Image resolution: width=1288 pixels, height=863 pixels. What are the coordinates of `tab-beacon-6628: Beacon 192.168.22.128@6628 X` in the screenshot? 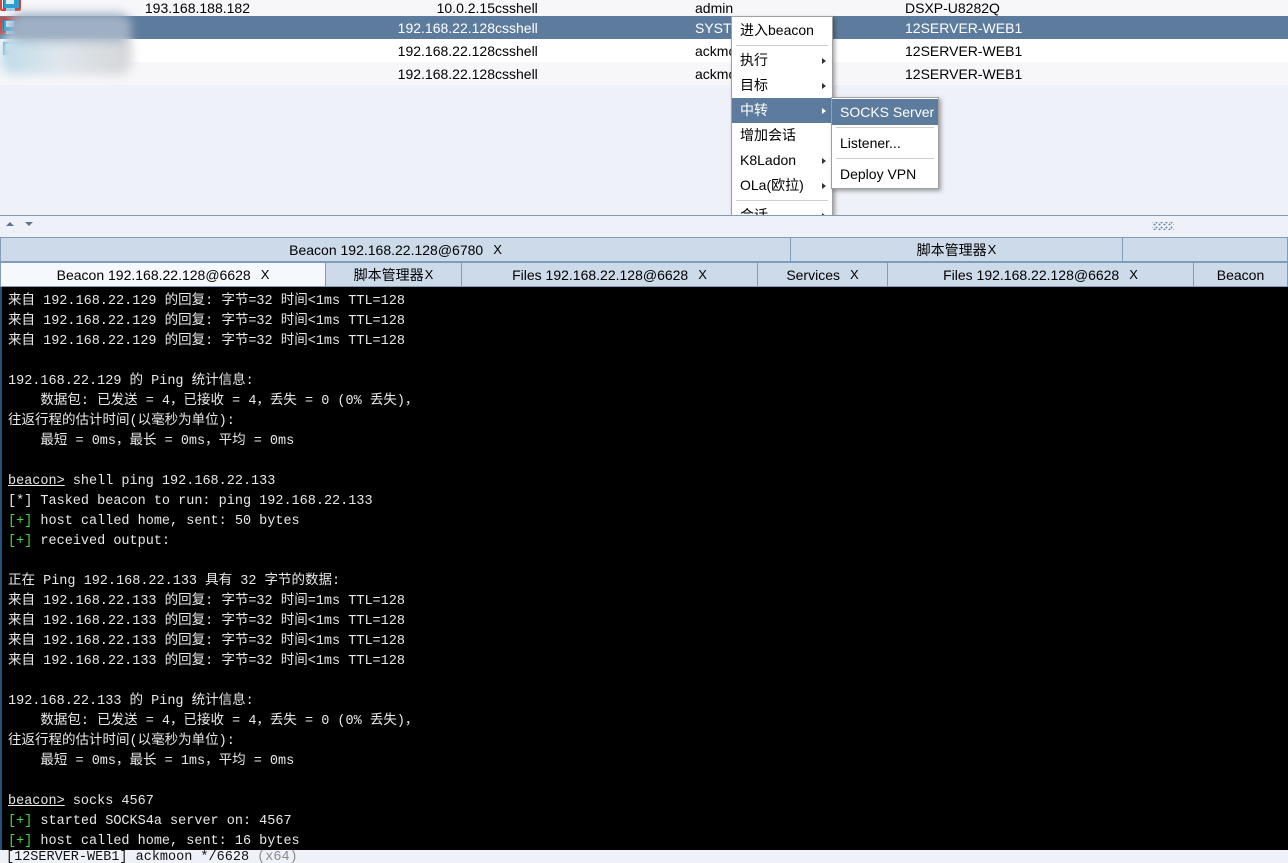 It's located at (163, 274).